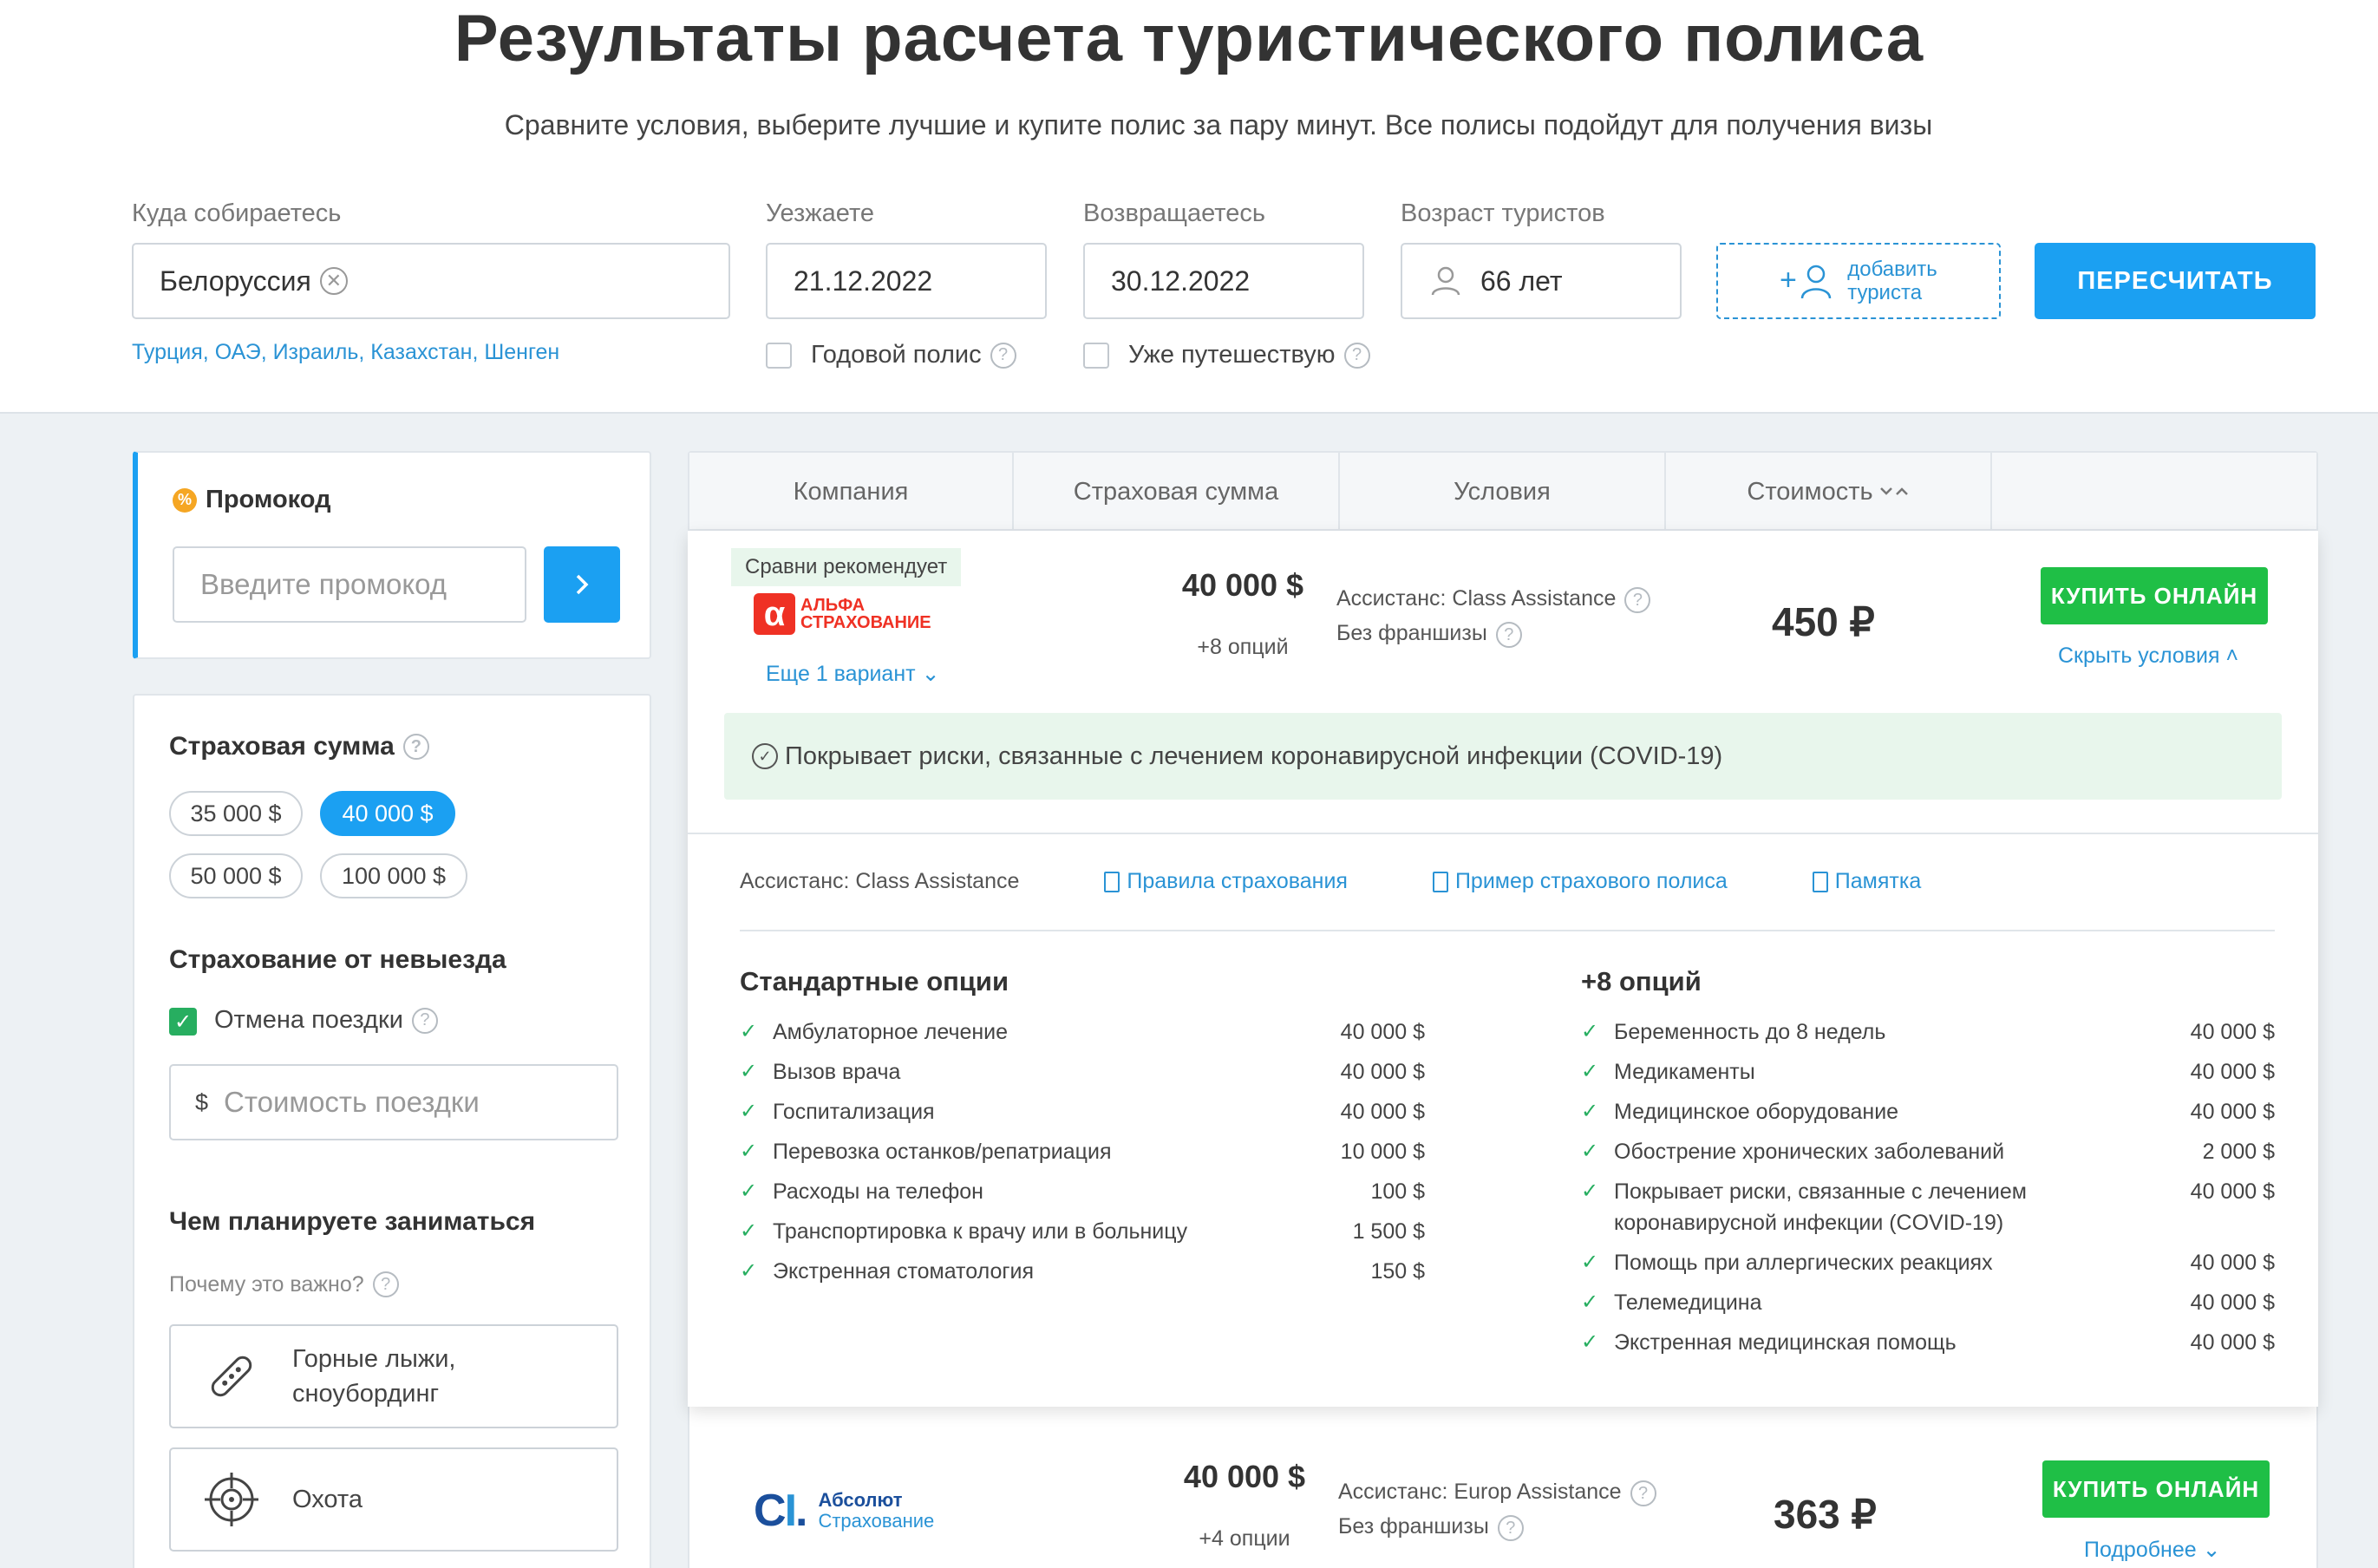  Describe the element at coordinates (1928, 1302) in the screenshot. I see `option-item: ✓ Телемедицина 40 000 $` at that location.